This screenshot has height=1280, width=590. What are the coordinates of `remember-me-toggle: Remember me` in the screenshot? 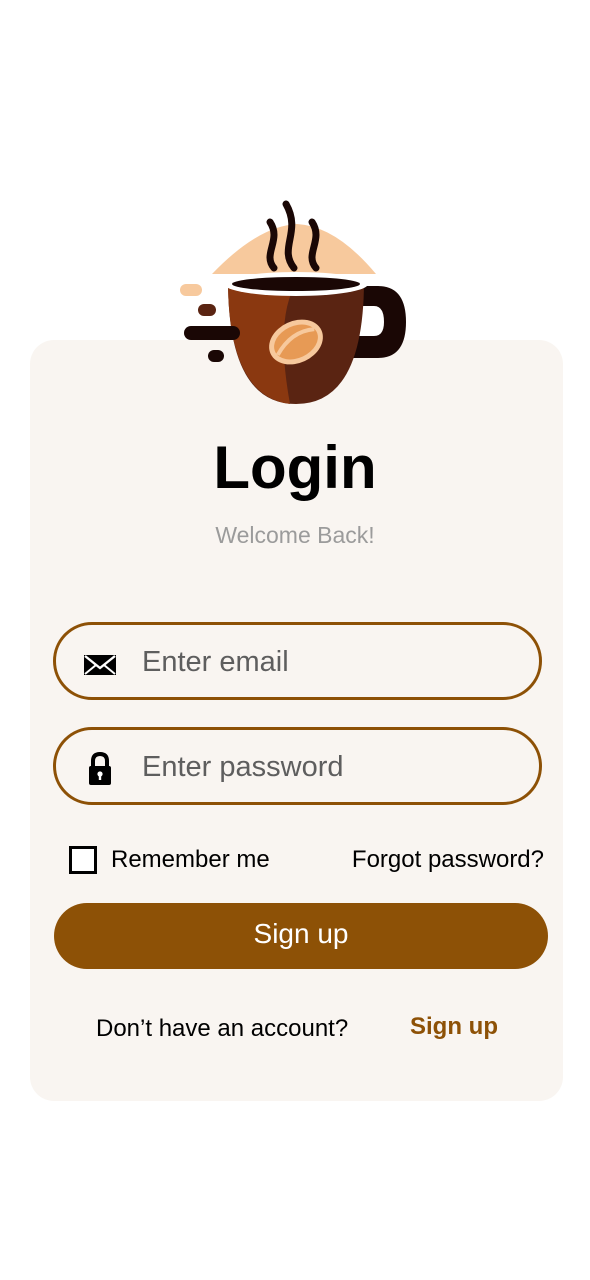 It's located at (169, 860).